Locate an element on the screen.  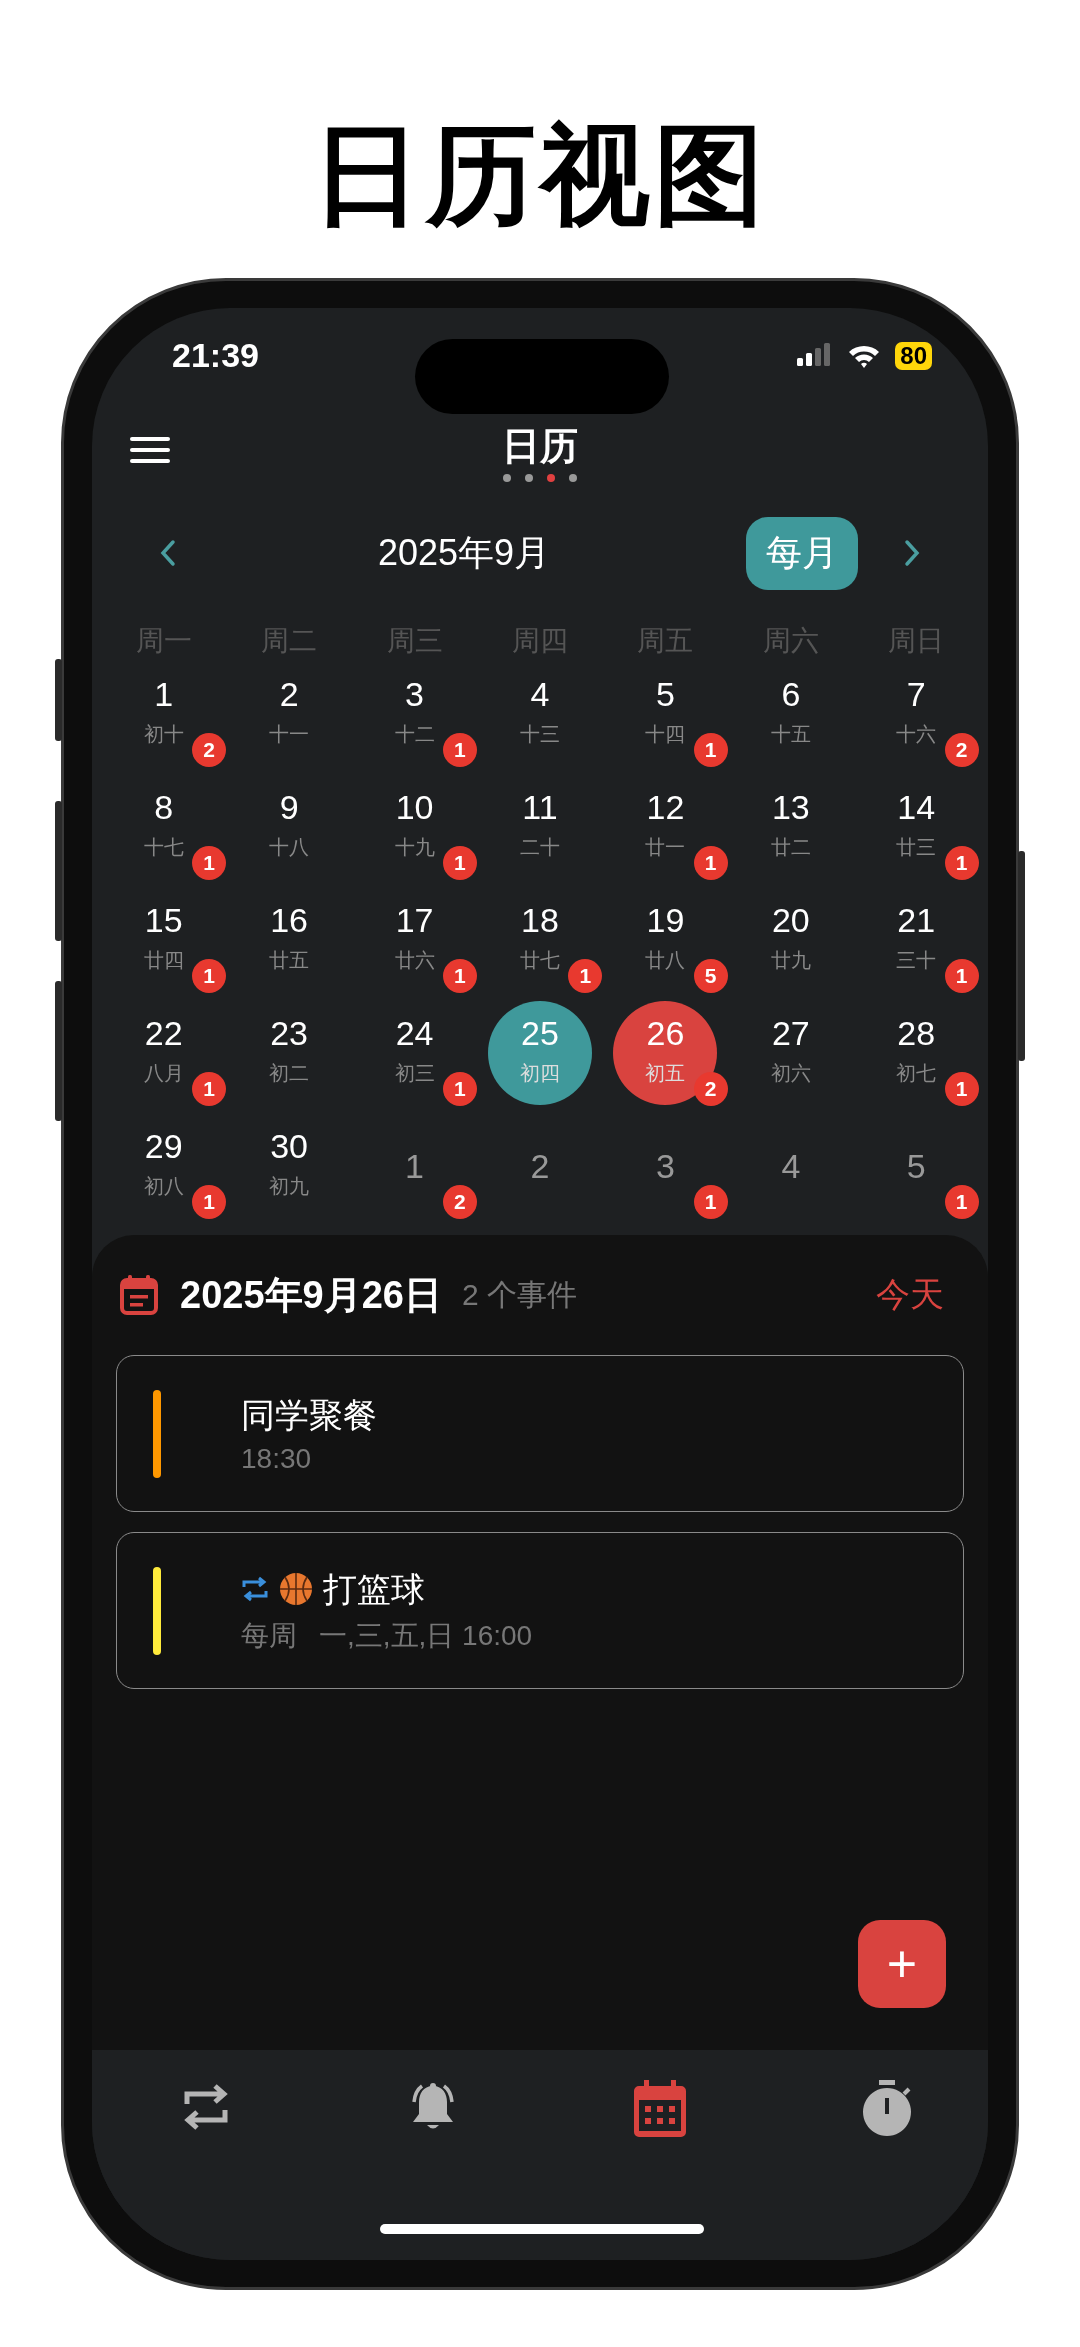
event-time: 18:30 is located at coordinates (276, 1458).